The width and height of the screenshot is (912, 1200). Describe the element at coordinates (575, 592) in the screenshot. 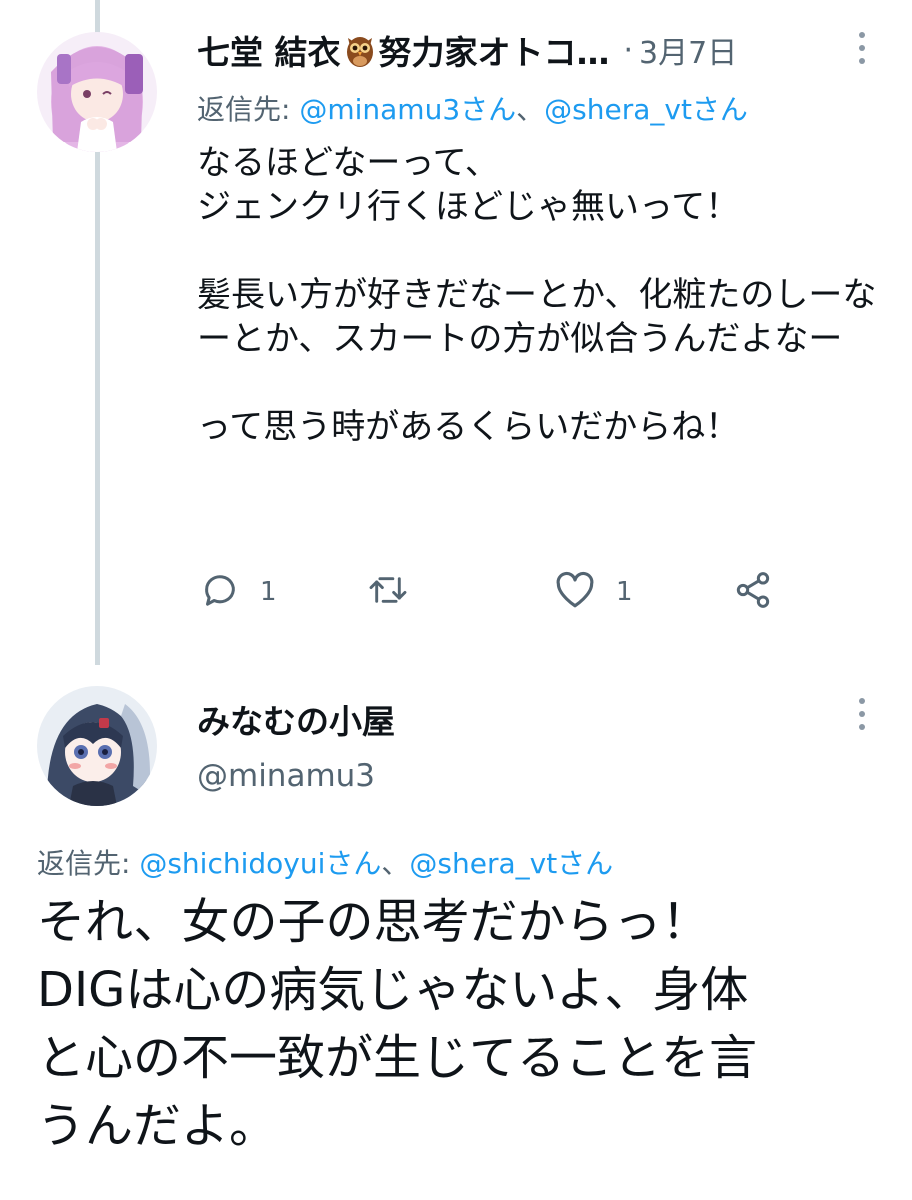

I see `like-icon` at that location.